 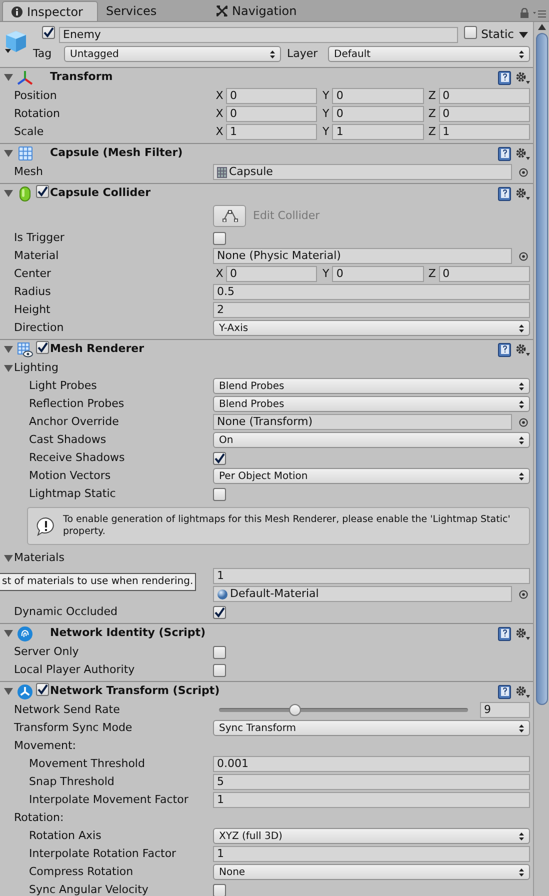 What do you see at coordinates (48, 33) in the screenshot?
I see `active-checkbox` at bounding box center [48, 33].